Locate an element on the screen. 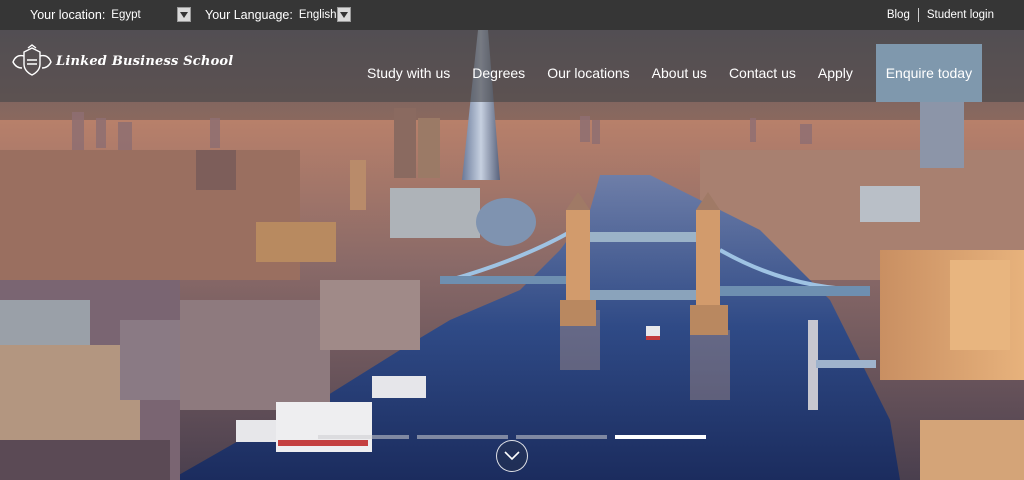  enquire-today-label: Enquire today is located at coordinates (929, 73).